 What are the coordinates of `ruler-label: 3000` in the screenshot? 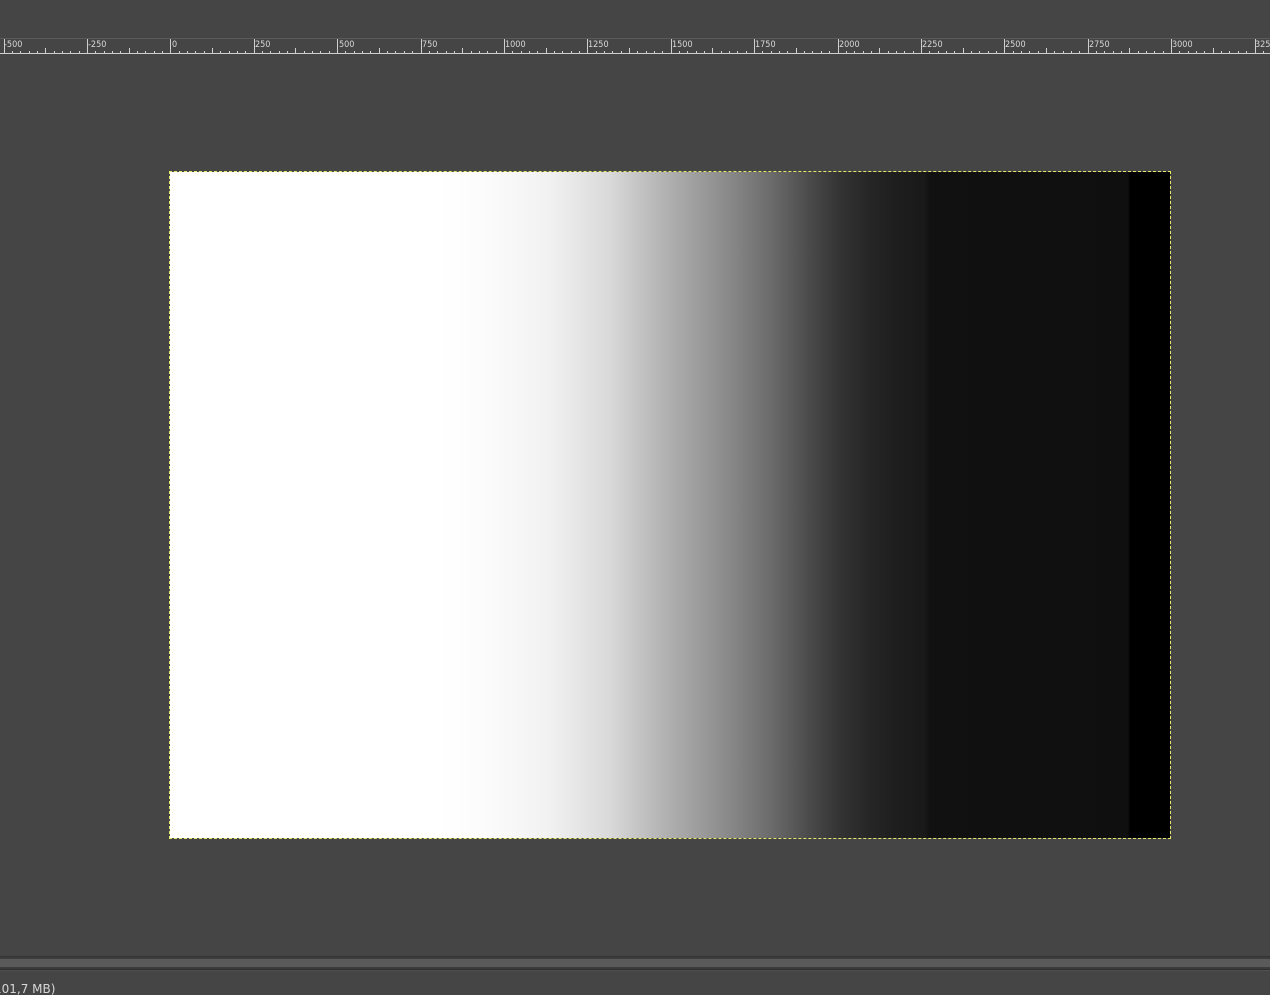 It's located at (1182, 45).